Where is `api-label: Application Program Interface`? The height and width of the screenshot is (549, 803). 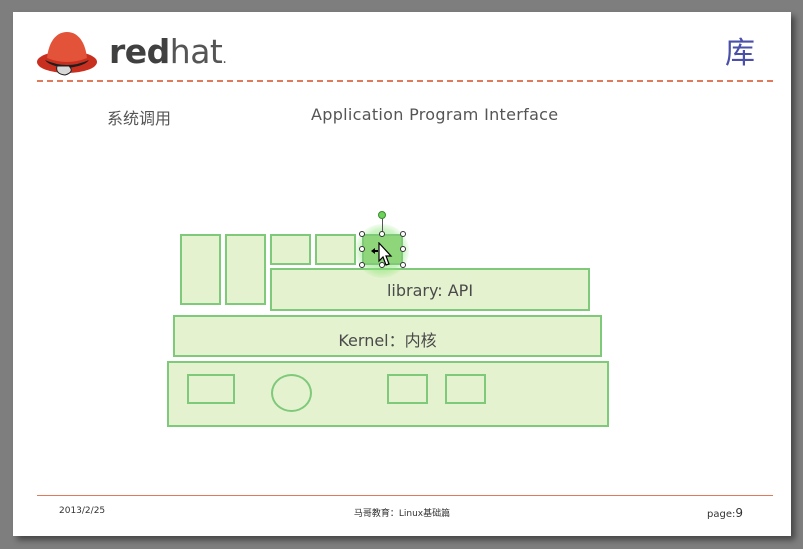
api-label: Application Program Interface is located at coordinates (435, 114).